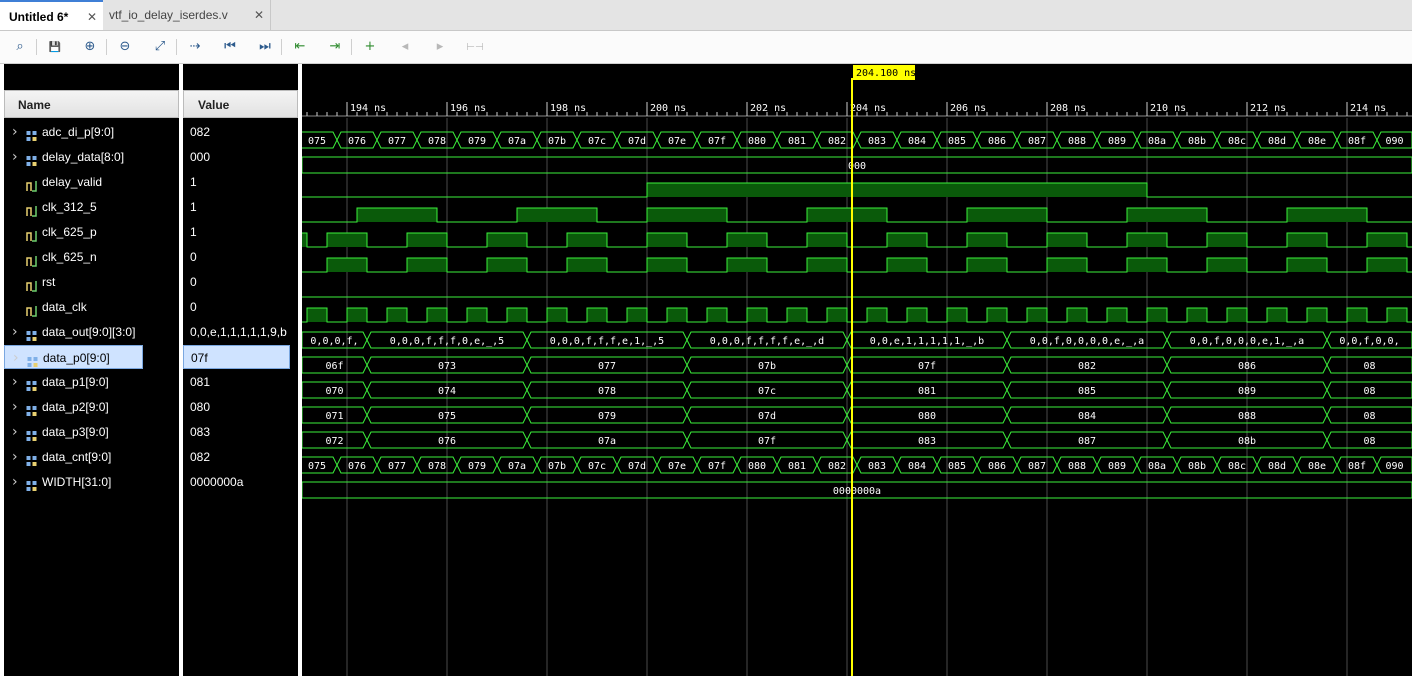 The width and height of the screenshot is (1412, 676). I want to click on signal-value: 0, so click(193, 307).